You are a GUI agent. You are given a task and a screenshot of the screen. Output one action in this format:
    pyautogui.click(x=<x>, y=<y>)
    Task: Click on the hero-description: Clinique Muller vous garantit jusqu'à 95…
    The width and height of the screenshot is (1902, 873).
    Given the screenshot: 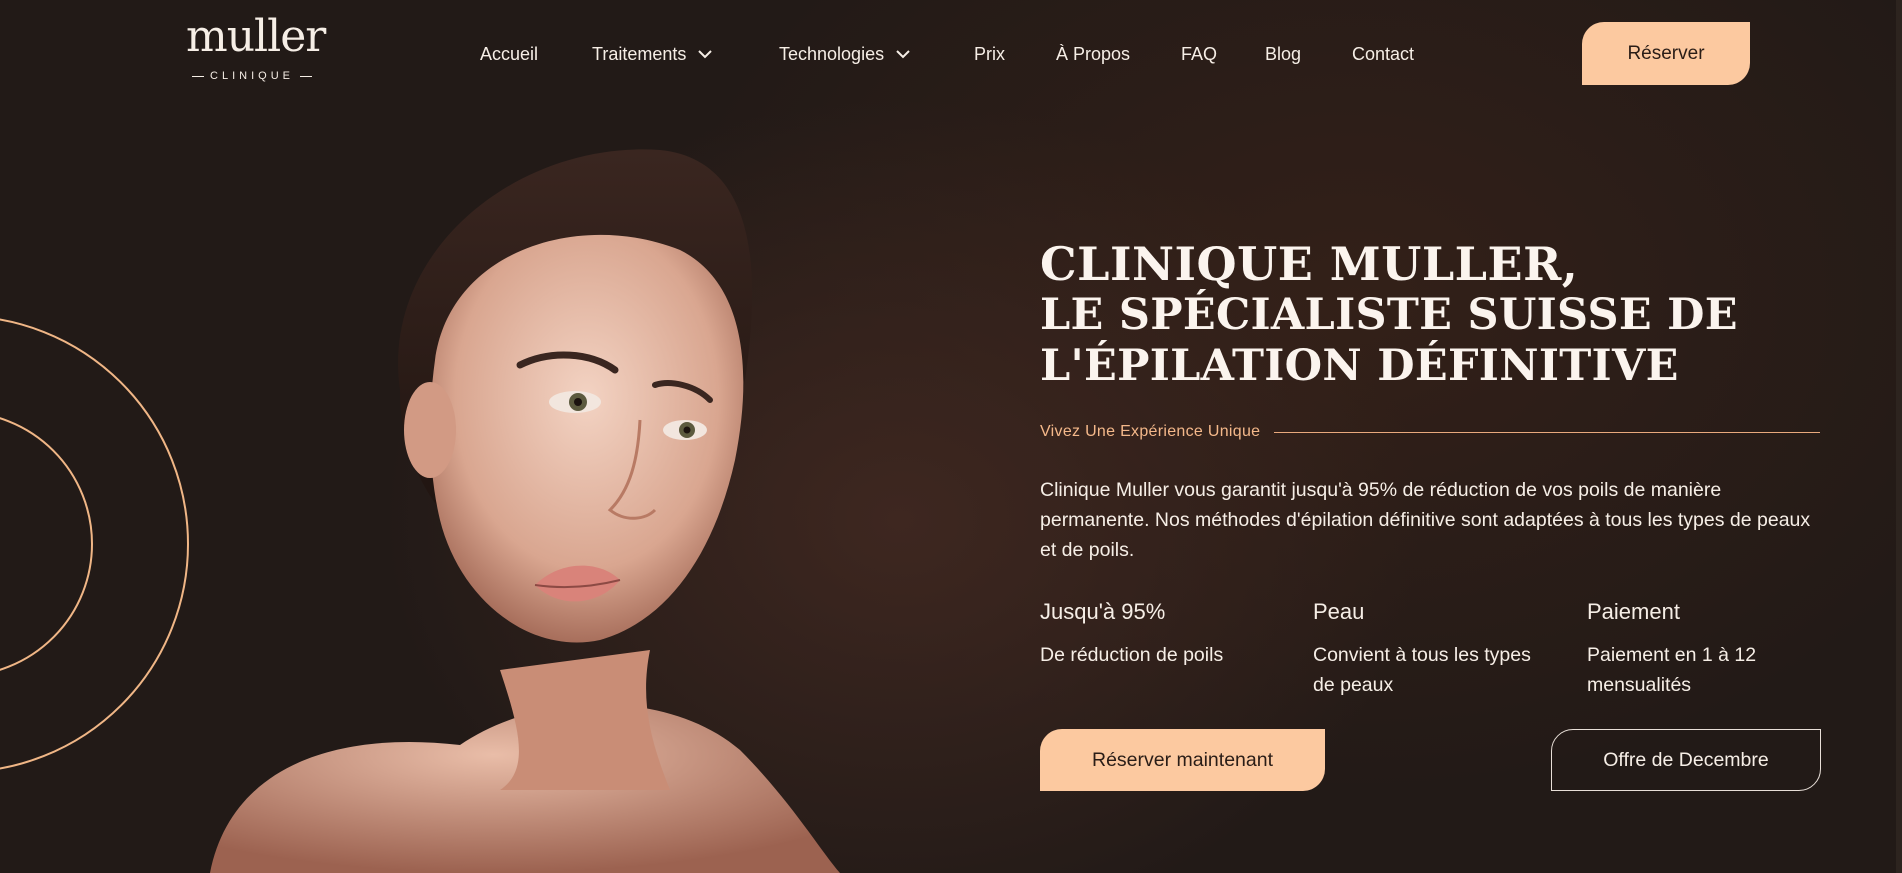 What is the action you would take?
    pyautogui.click(x=1425, y=520)
    